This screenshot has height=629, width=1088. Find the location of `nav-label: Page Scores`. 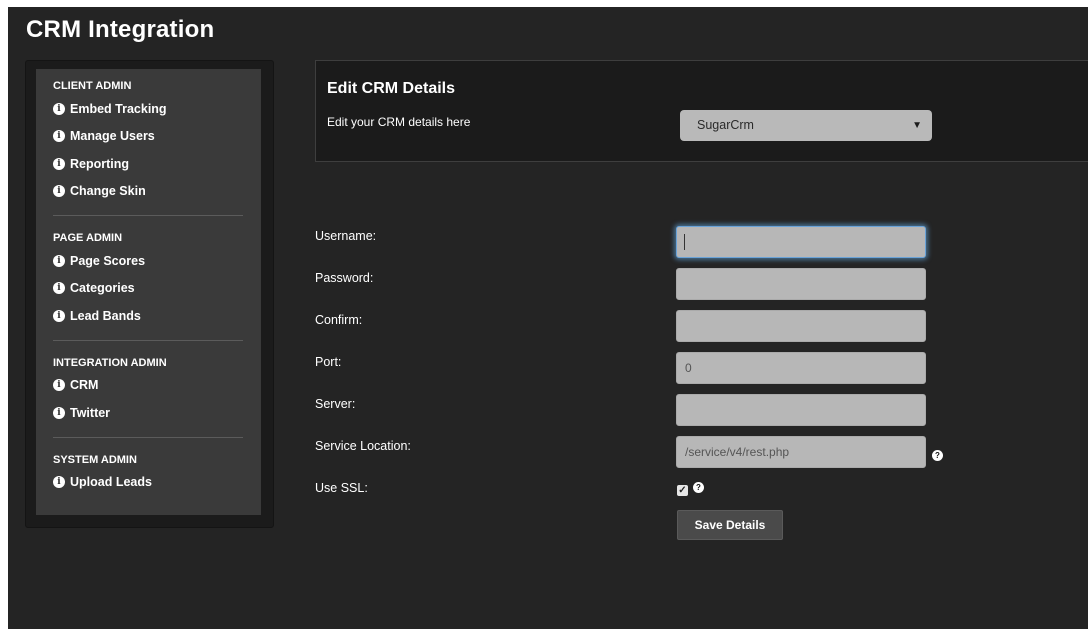

nav-label: Page Scores is located at coordinates (108, 260).